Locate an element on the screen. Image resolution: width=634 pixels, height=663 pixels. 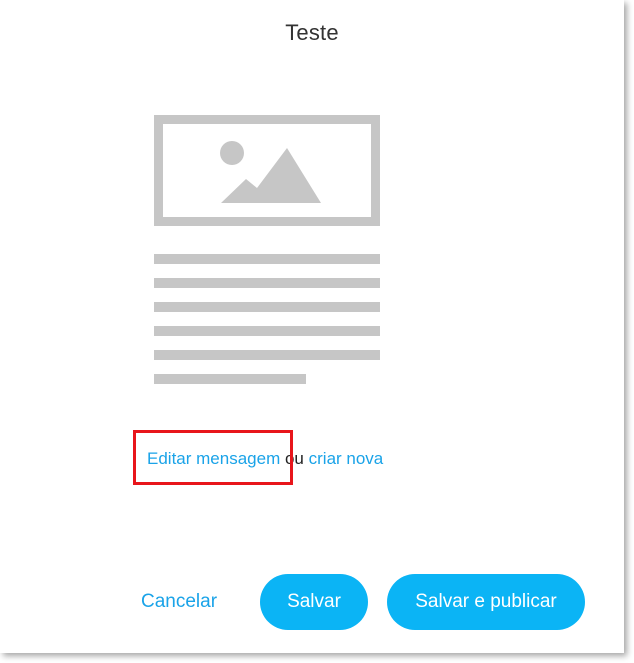
message-template-placeholder-icon is located at coordinates (267, 249).